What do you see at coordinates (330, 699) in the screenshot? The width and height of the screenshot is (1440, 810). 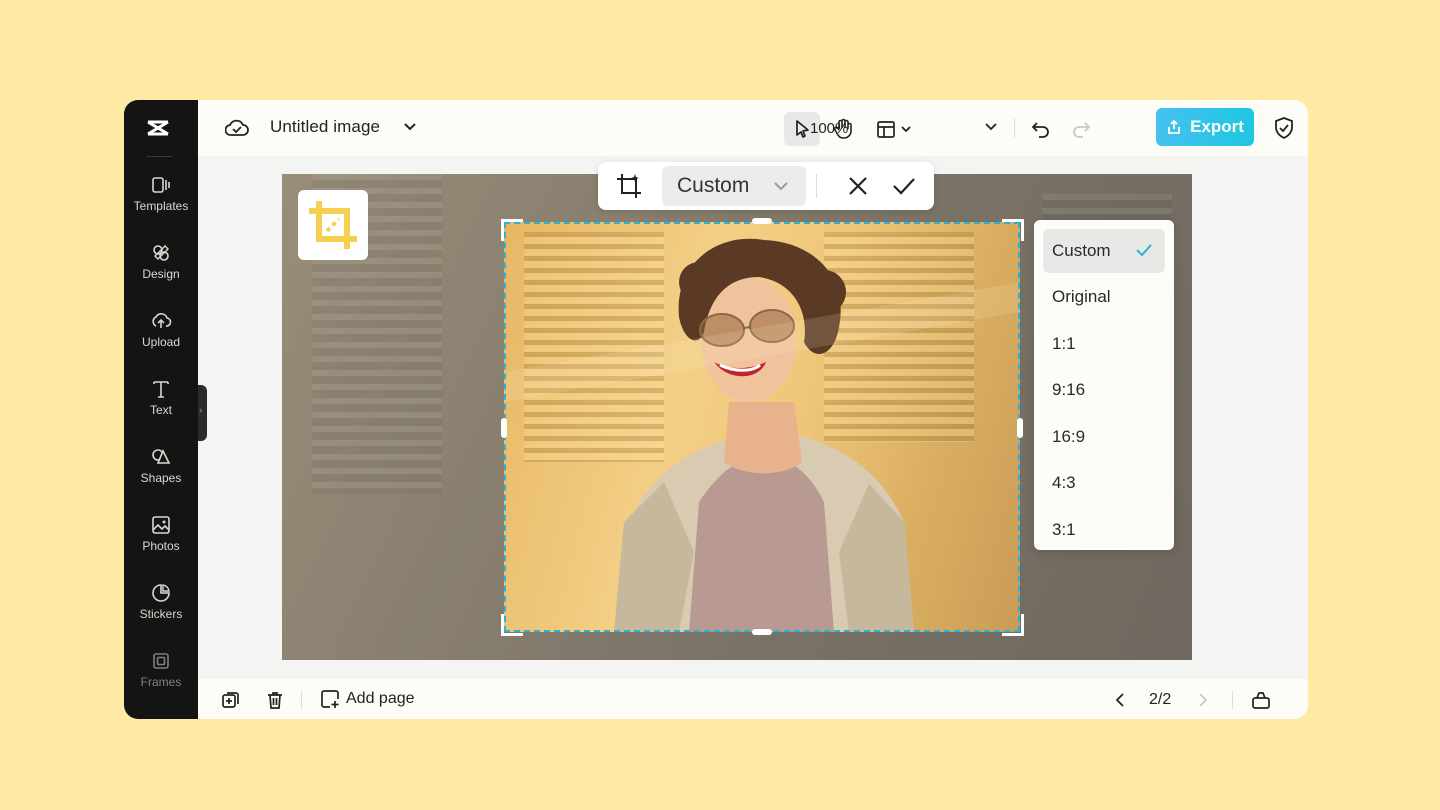 I see `add-page-icon` at bounding box center [330, 699].